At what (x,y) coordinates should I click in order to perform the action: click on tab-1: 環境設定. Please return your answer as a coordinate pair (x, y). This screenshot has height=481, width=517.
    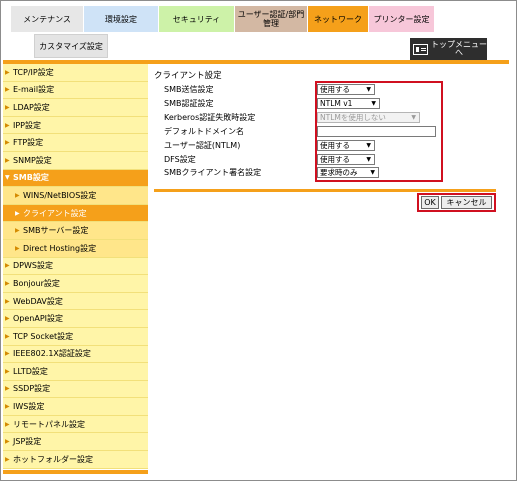
    Looking at the image, I should click on (121, 19).